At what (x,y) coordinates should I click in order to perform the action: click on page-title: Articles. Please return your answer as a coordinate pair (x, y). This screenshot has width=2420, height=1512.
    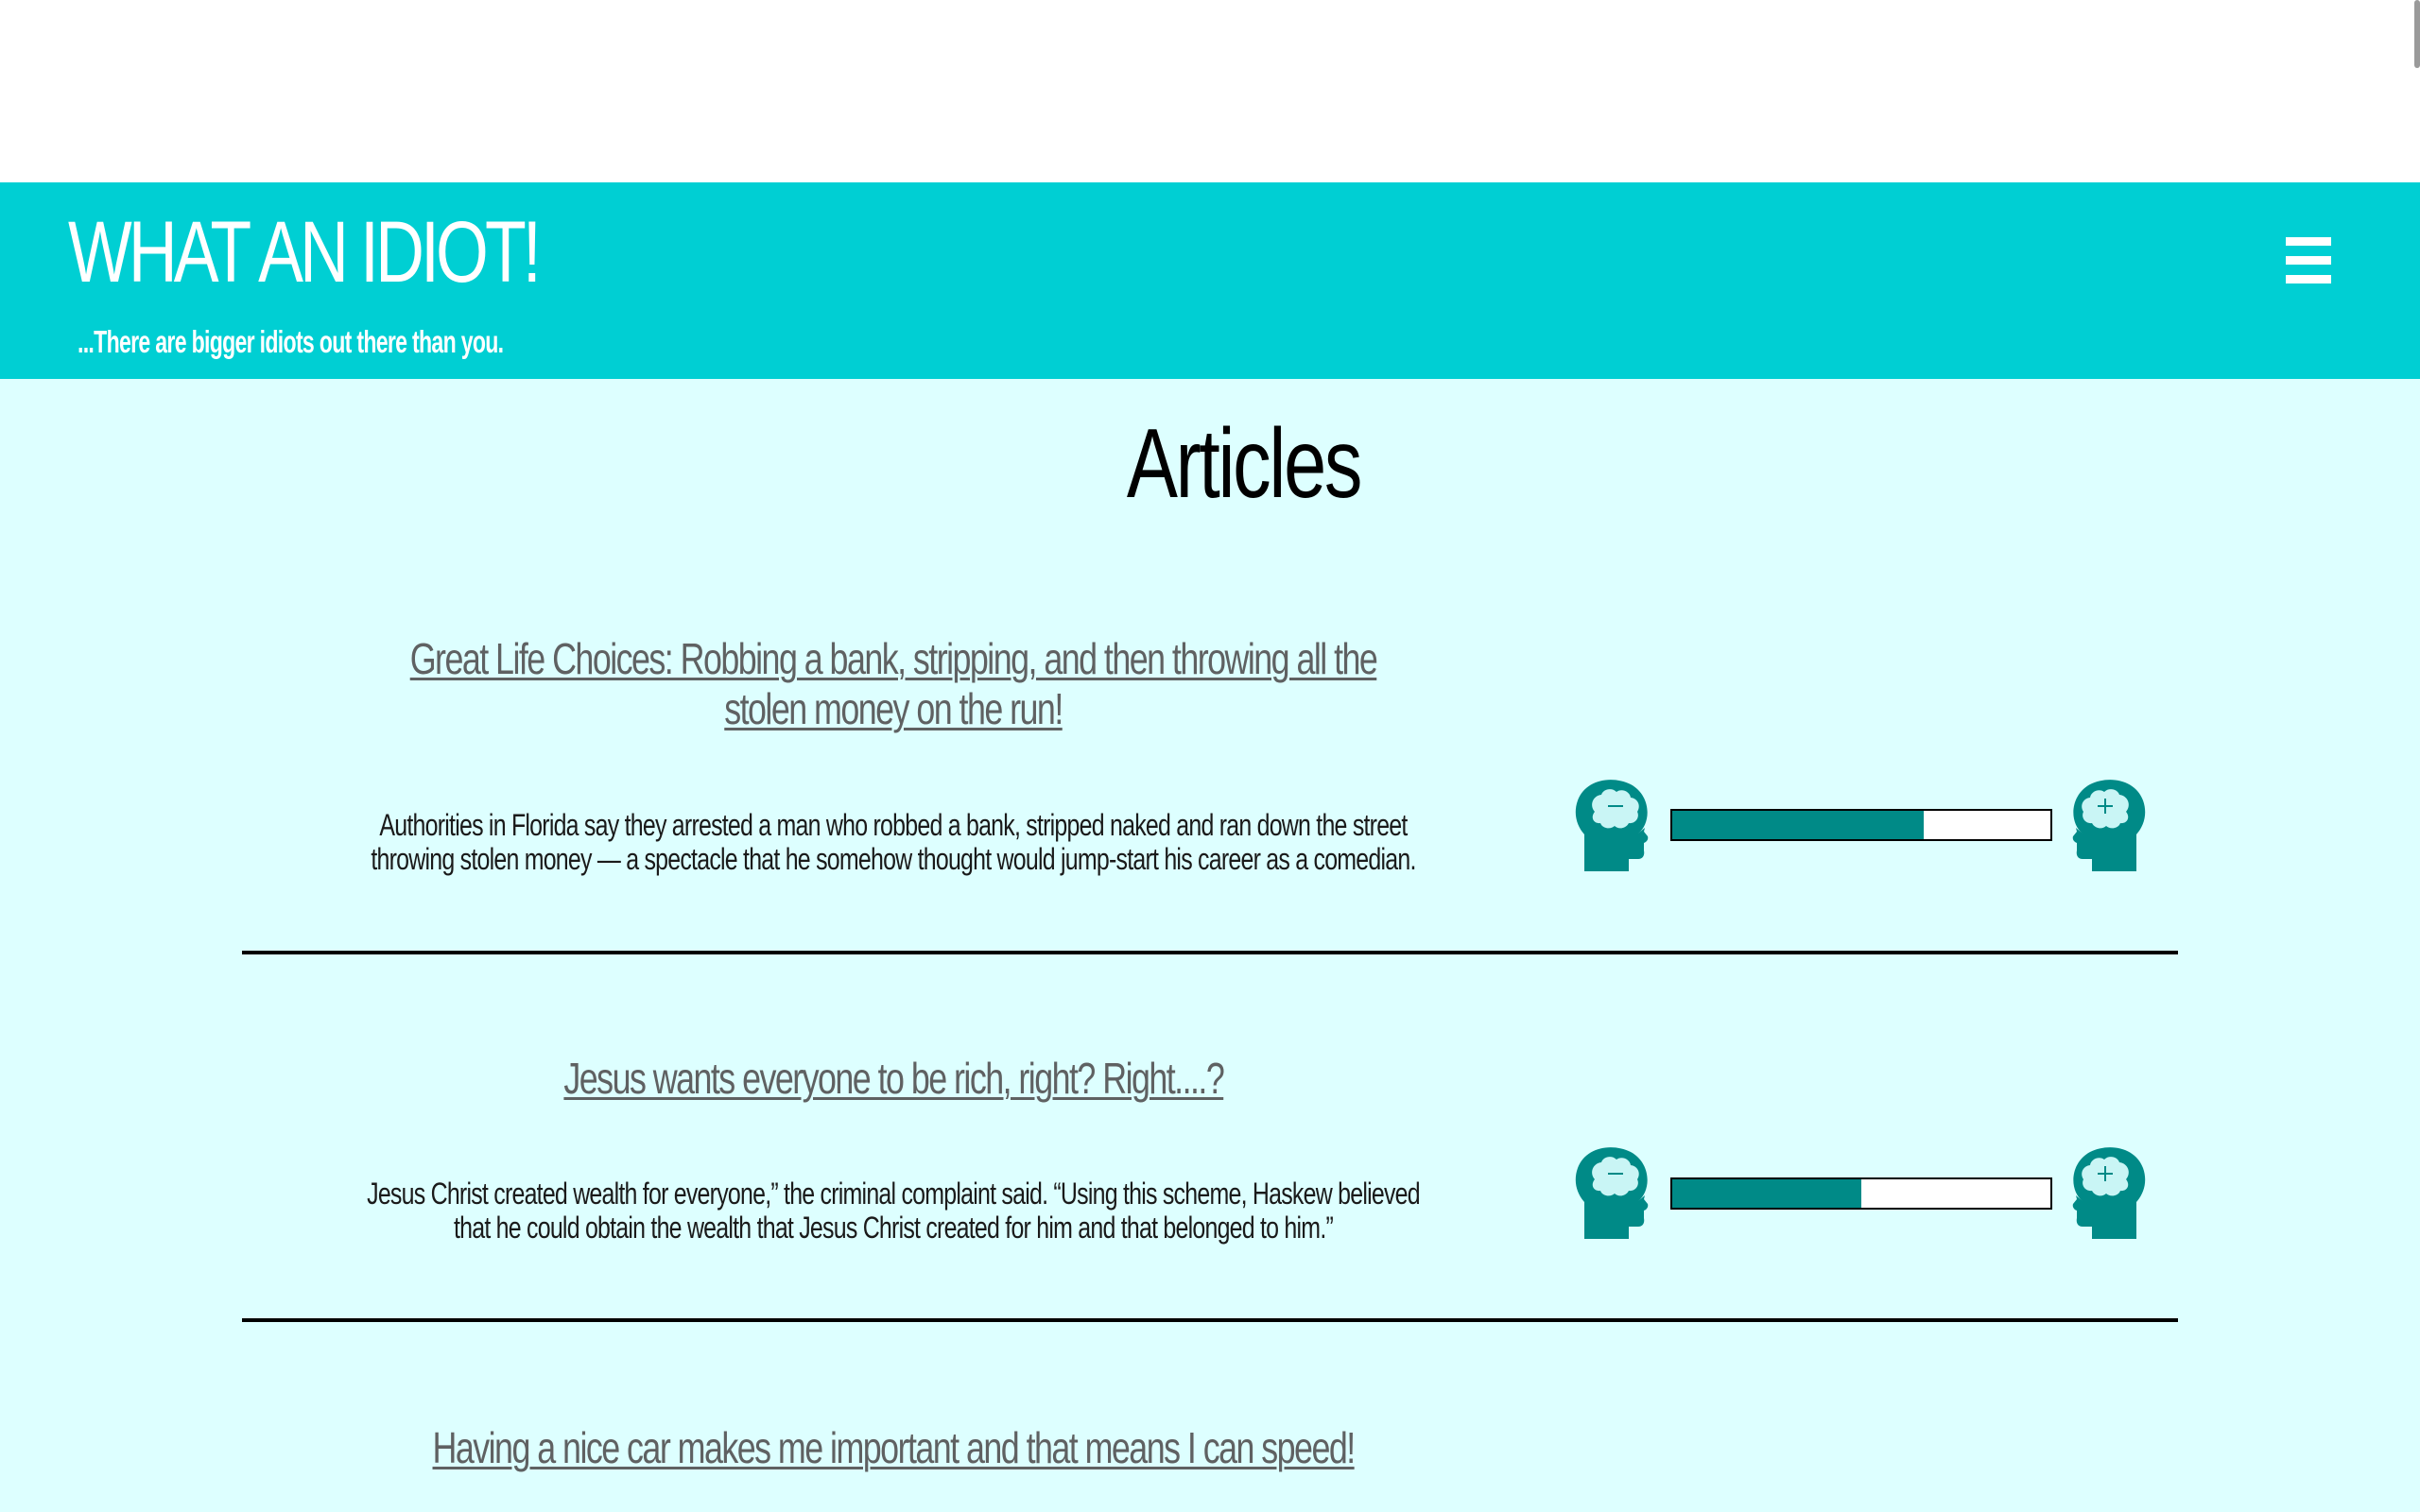
    Looking at the image, I should click on (1210, 464).